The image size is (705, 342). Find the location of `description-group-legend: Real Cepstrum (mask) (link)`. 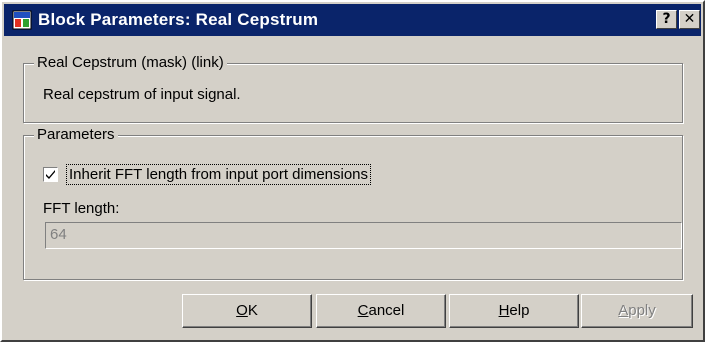

description-group-legend: Real Cepstrum (mask) (link) is located at coordinates (130, 63).